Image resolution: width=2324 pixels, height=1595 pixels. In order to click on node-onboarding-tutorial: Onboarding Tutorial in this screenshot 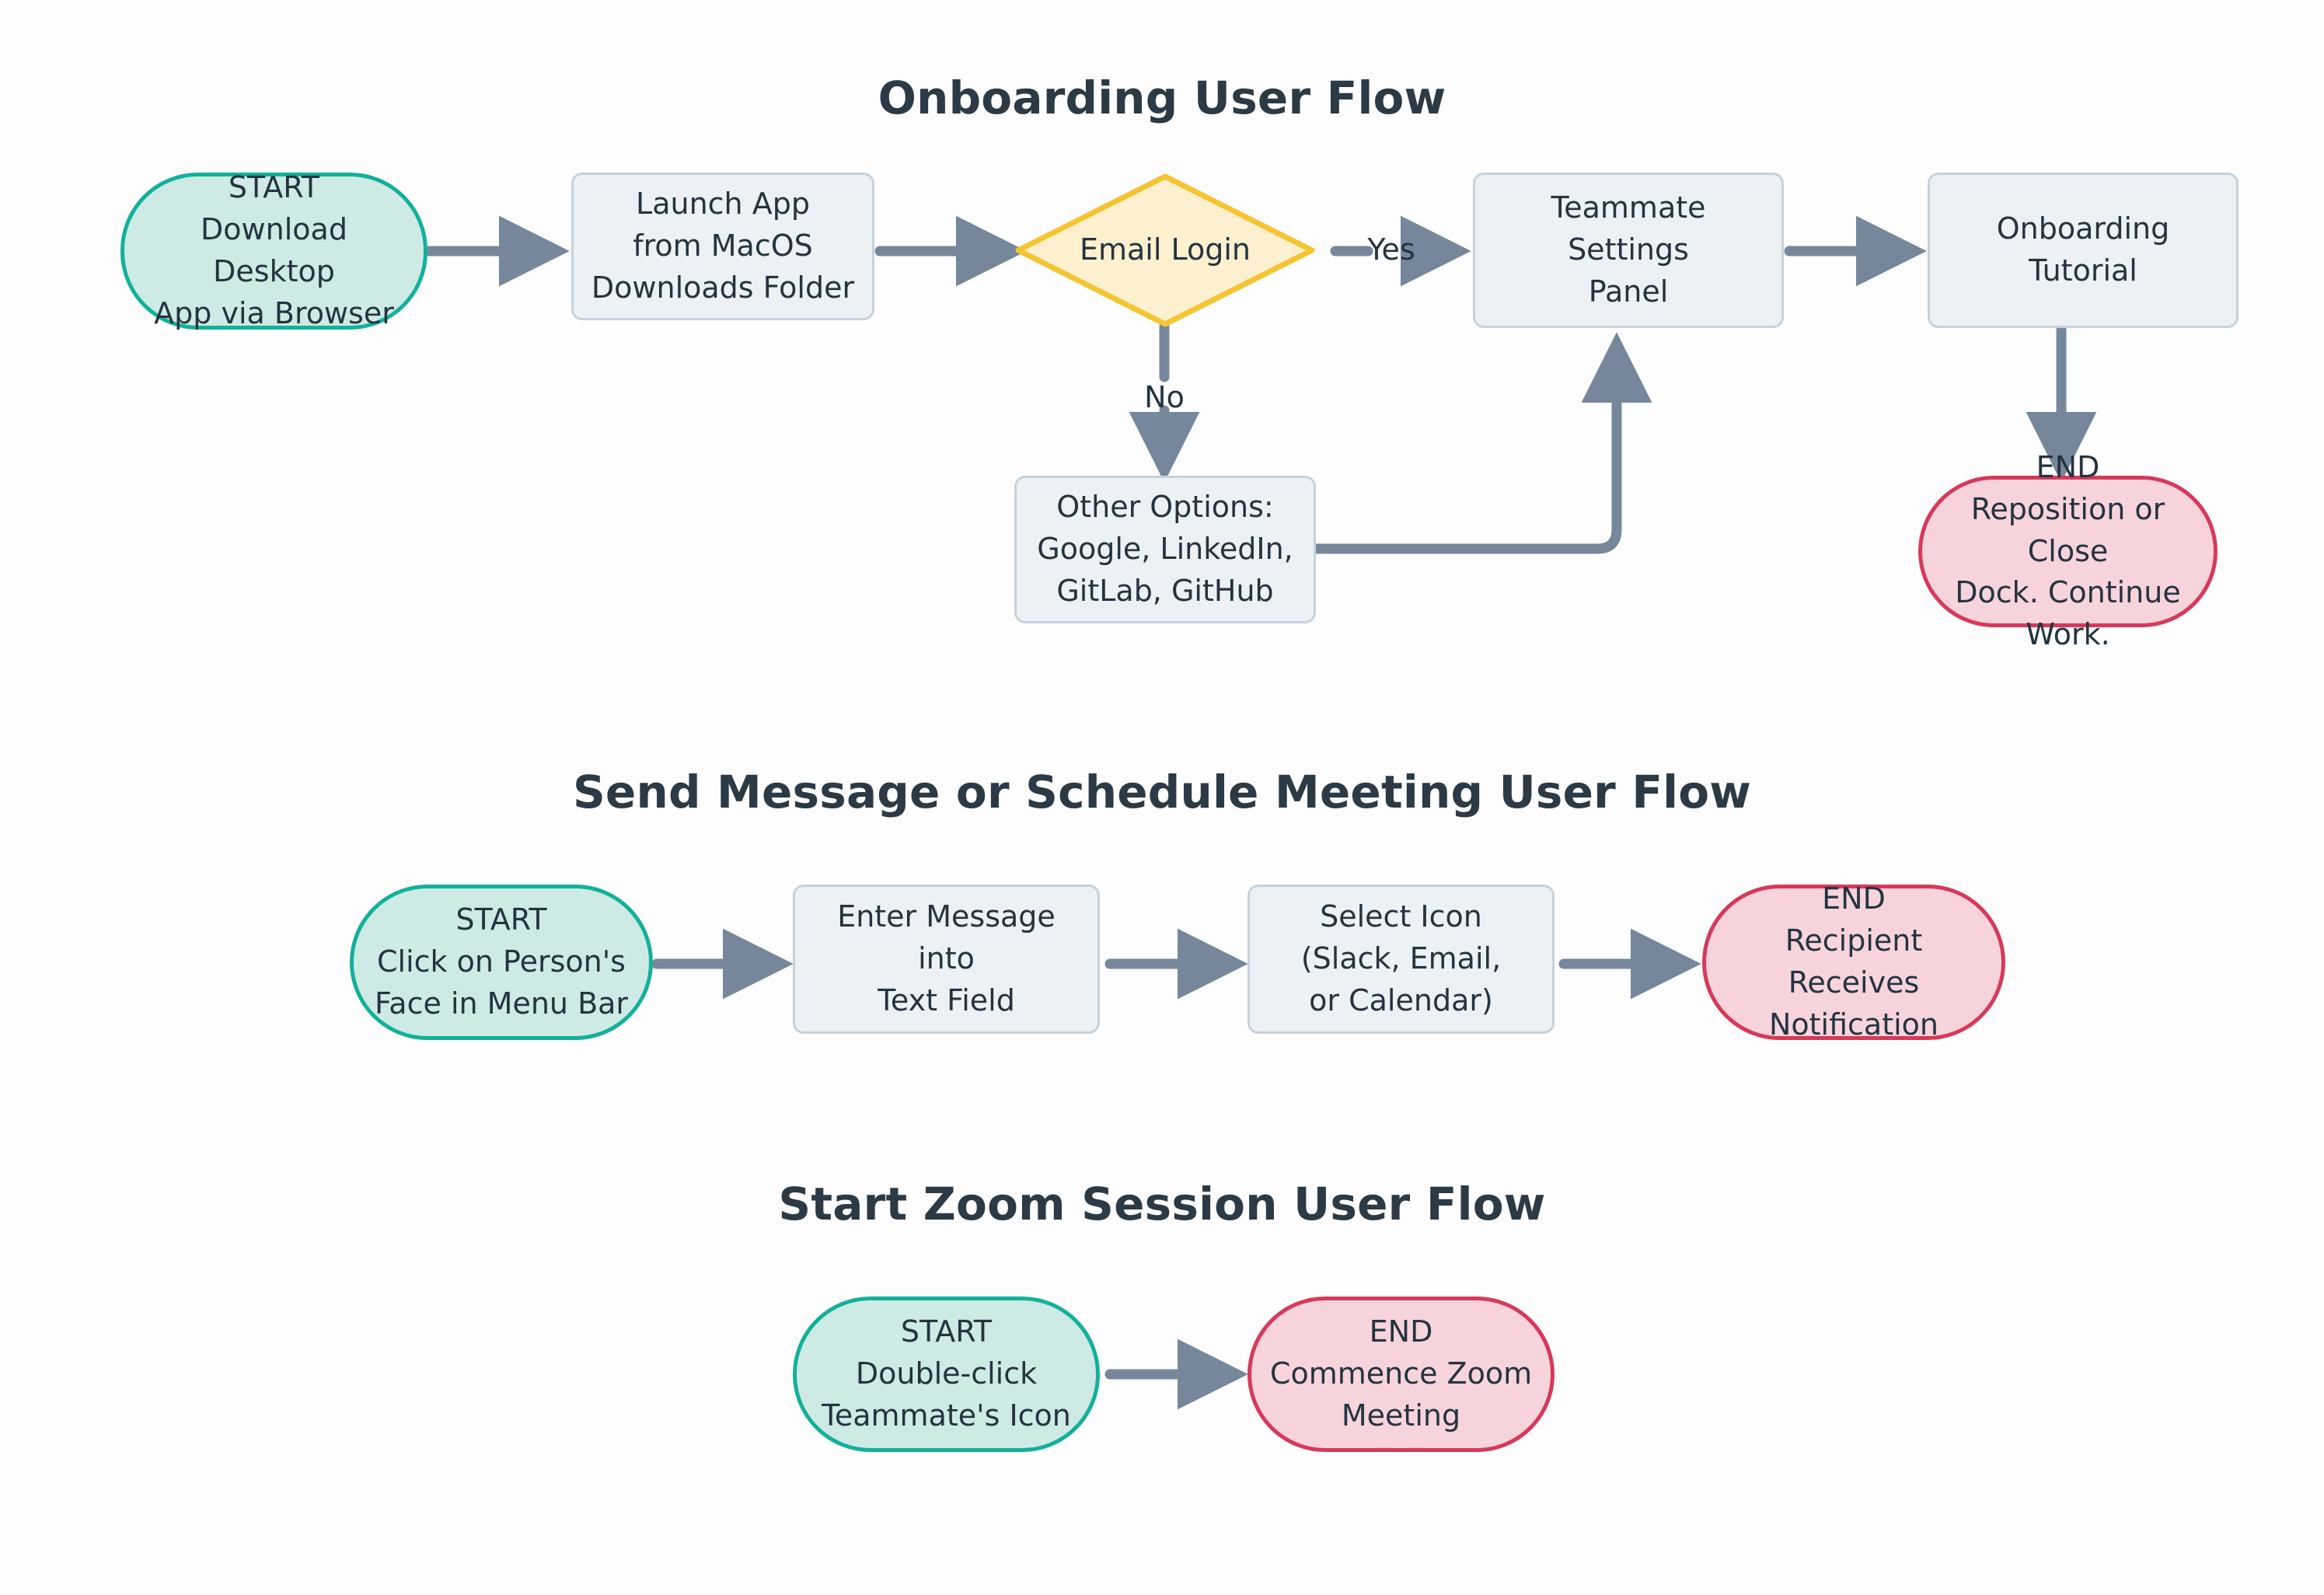, I will do `click(2083, 250)`.